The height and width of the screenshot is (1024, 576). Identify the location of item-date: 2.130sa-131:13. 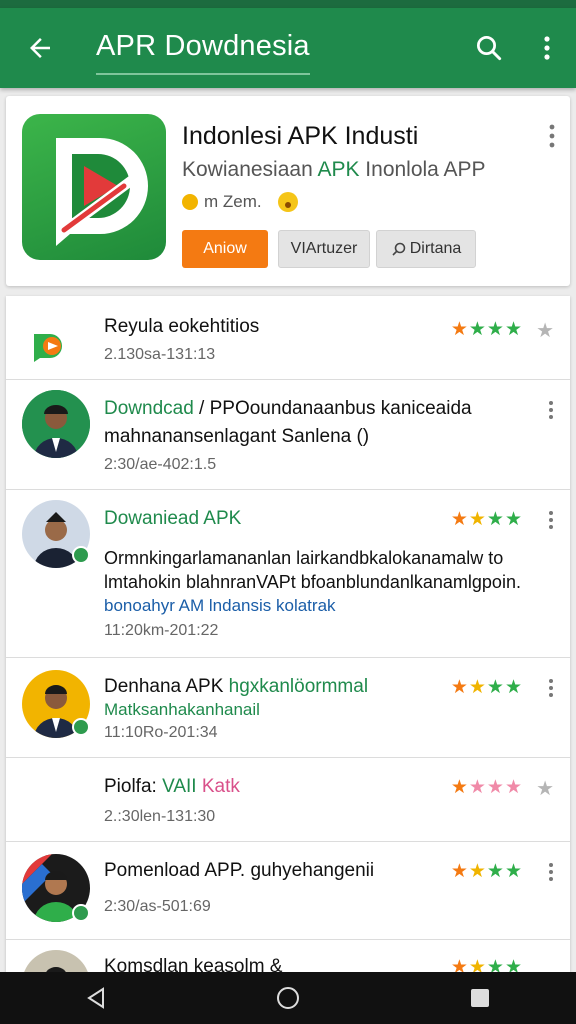
(160, 354).